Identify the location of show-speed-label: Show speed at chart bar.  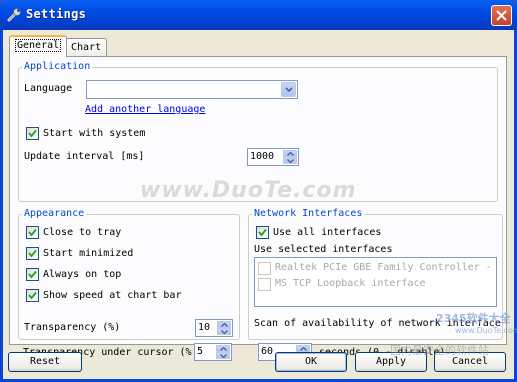
(112, 295).